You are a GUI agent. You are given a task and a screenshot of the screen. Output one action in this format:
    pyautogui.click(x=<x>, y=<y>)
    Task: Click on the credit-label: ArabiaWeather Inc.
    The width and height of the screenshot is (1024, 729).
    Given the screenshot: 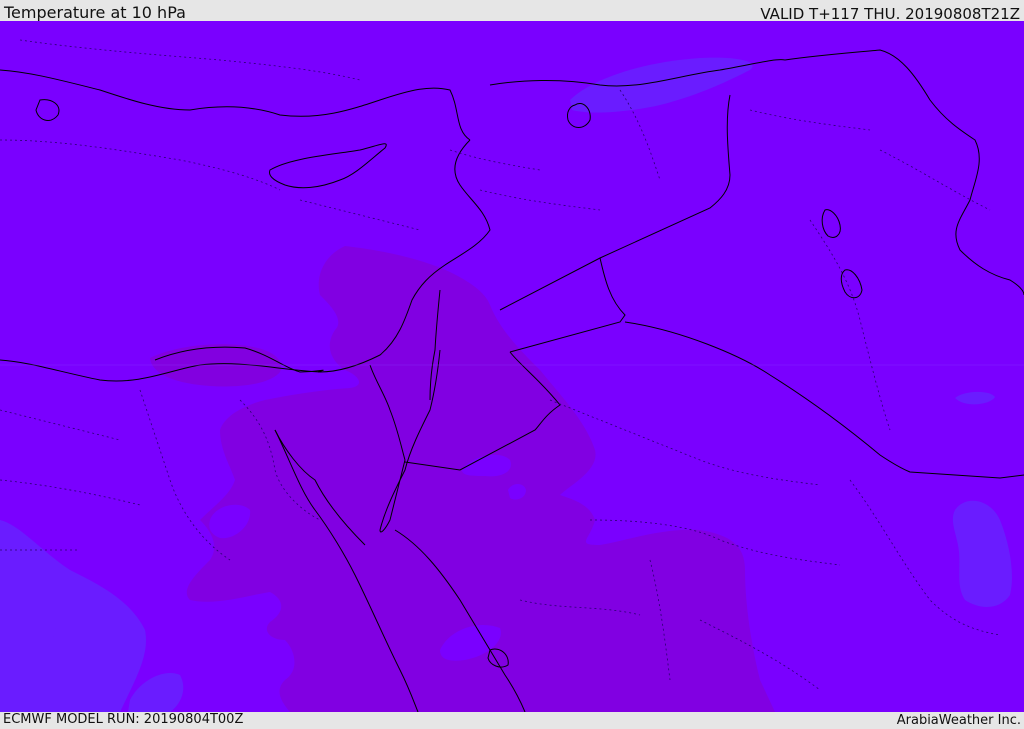 What is the action you would take?
    pyautogui.click(x=958, y=720)
    